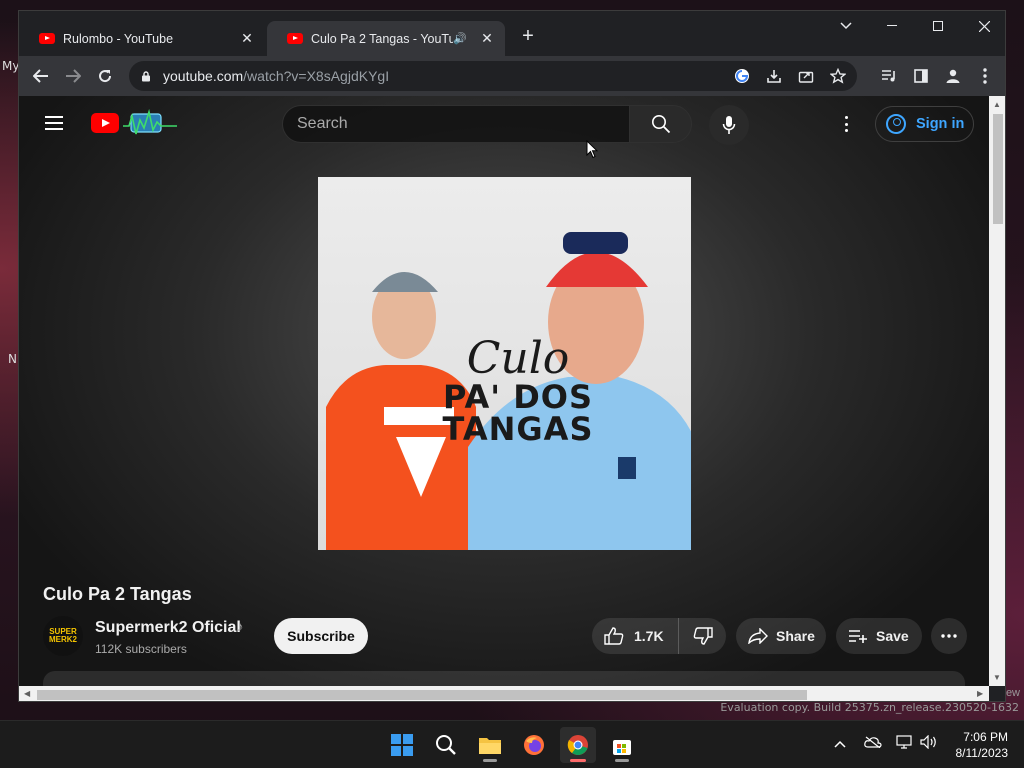  Describe the element at coordinates (528, 36) in the screenshot. I see `new-tab-button: +` at that location.